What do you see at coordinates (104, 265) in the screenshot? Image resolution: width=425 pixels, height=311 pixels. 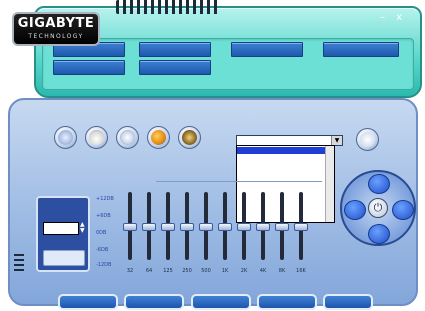 I see `db-label: -12DB` at bounding box center [104, 265].